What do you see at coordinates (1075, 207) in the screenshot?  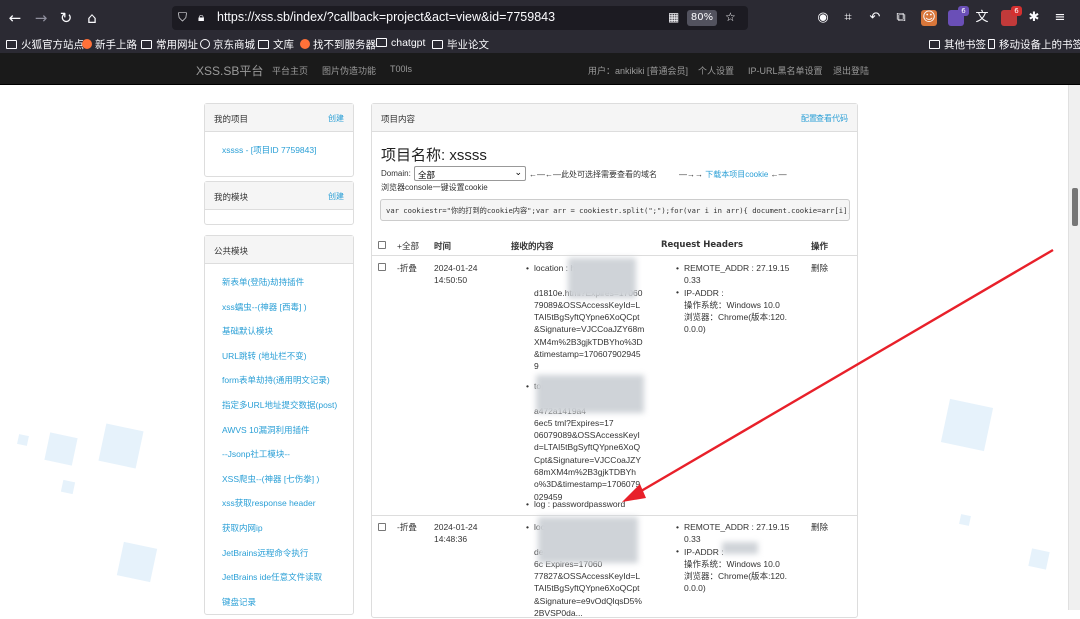 I see `scrollbar-thumb` at bounding box center [1075, 207].